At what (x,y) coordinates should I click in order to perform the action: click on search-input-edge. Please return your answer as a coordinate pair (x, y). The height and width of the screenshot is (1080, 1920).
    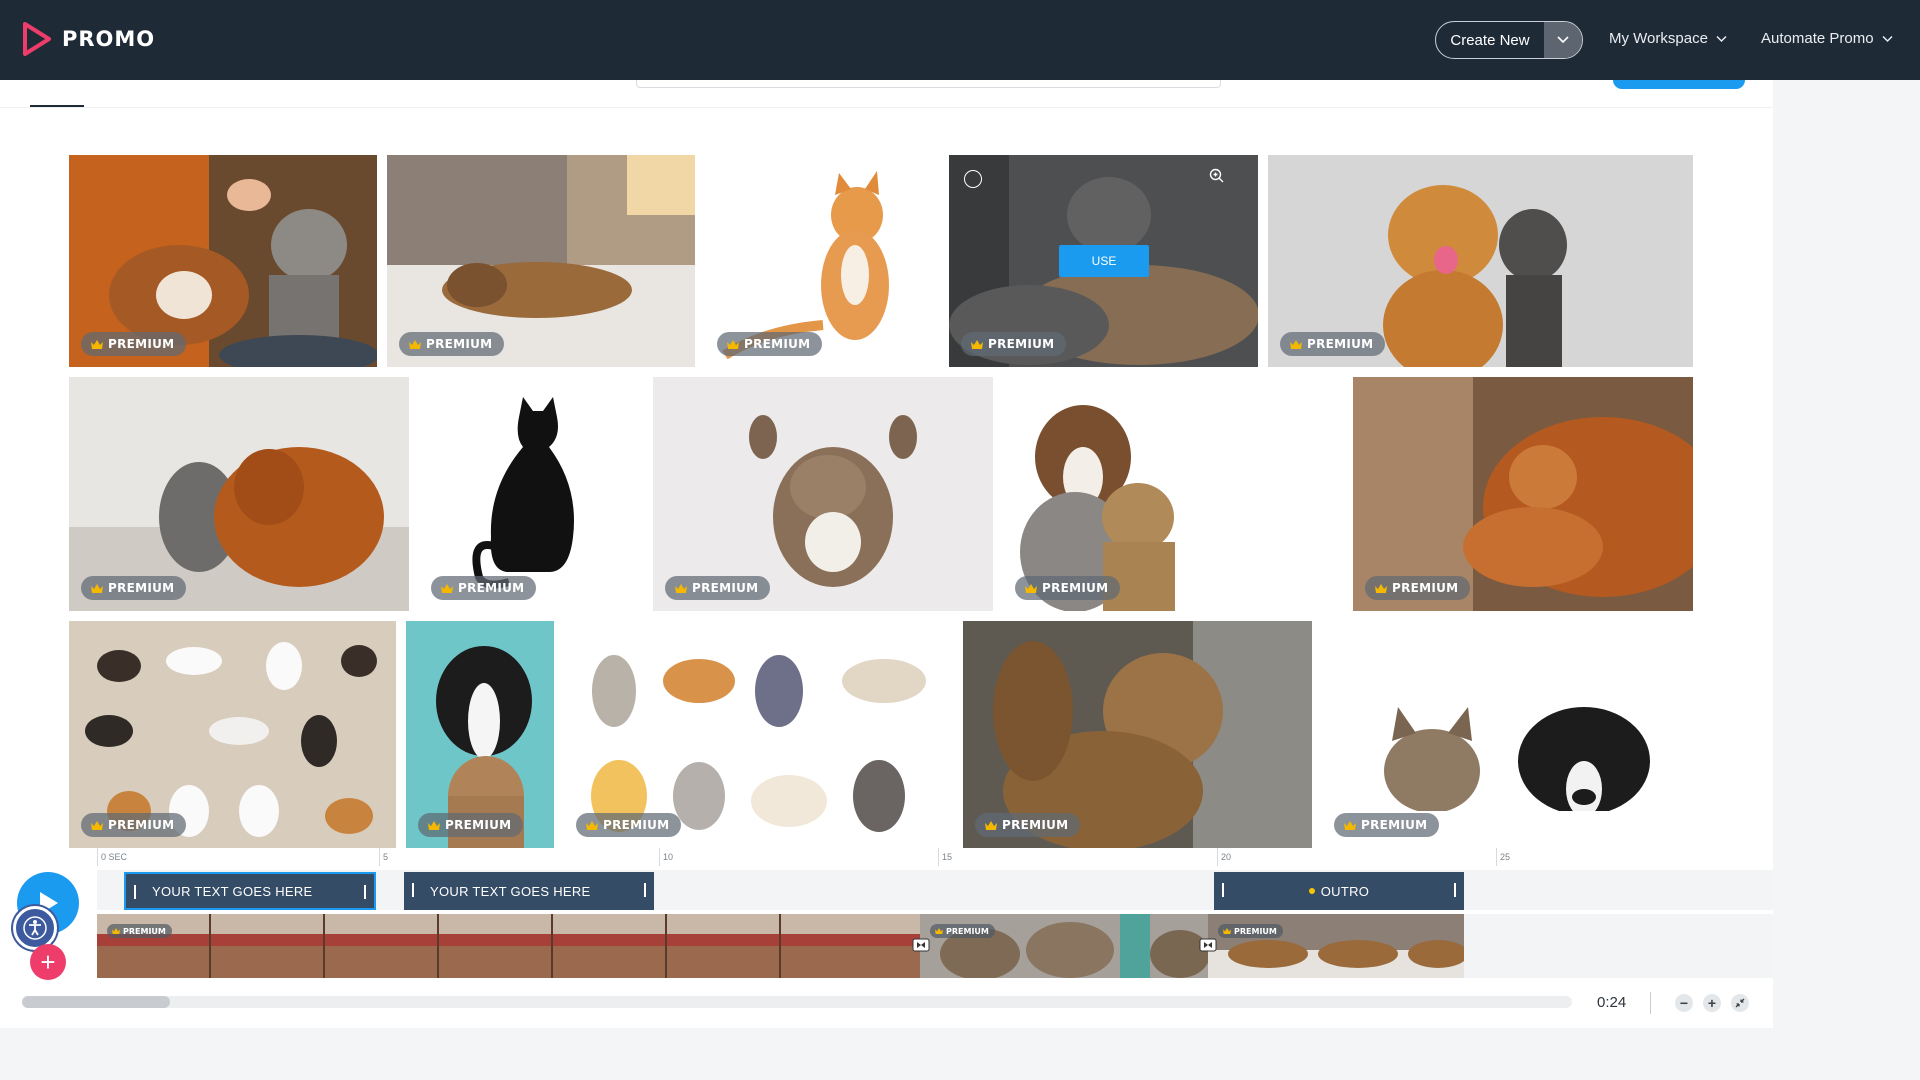
    Looking at the image, I should click on (928, 84).